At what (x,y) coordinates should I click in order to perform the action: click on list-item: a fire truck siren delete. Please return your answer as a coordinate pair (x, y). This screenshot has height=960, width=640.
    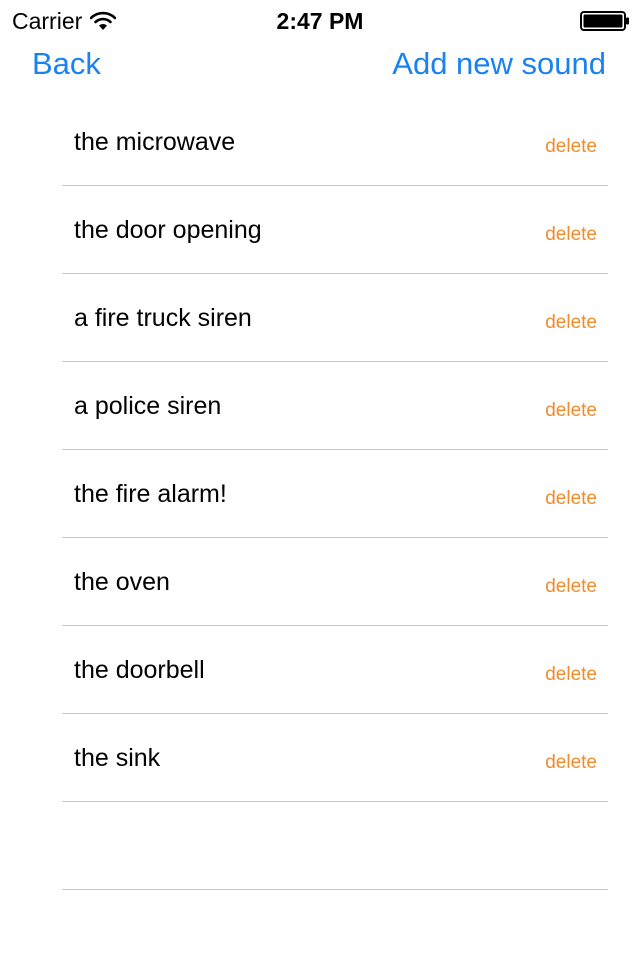
    Looking at the image, I should click on (335, 318).